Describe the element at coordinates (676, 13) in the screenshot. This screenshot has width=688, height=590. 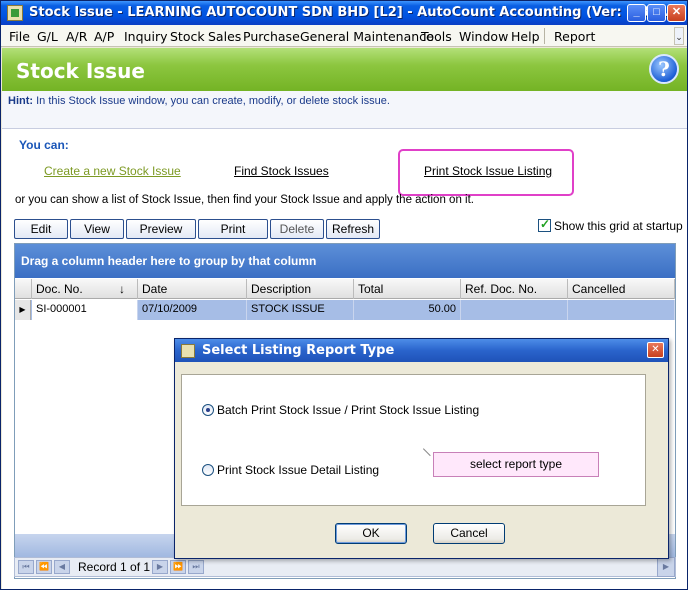
I see `close-button: ✕` at that location.